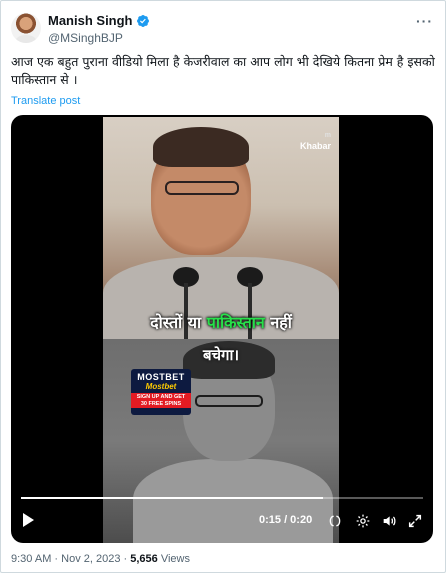 This screenshot has width=446, height=573. What do you see at coordinates (389, 521) in the screenshot?
I see `volume-icon` at bounding box center [389, 521].